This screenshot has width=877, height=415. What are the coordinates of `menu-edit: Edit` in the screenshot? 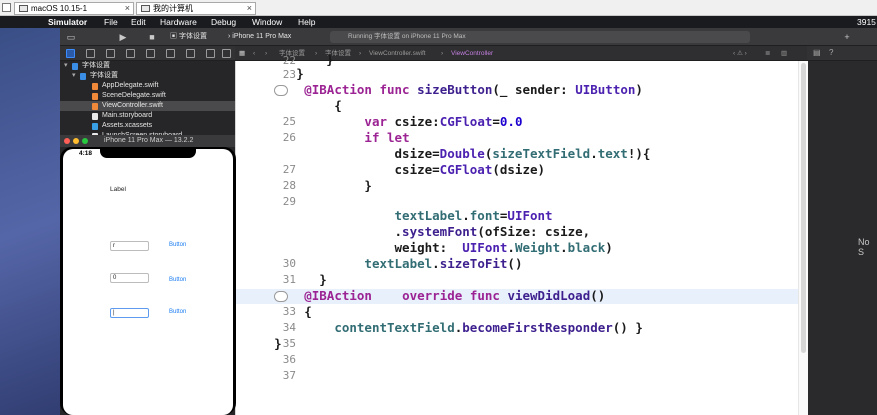 It's located at (138, 22).